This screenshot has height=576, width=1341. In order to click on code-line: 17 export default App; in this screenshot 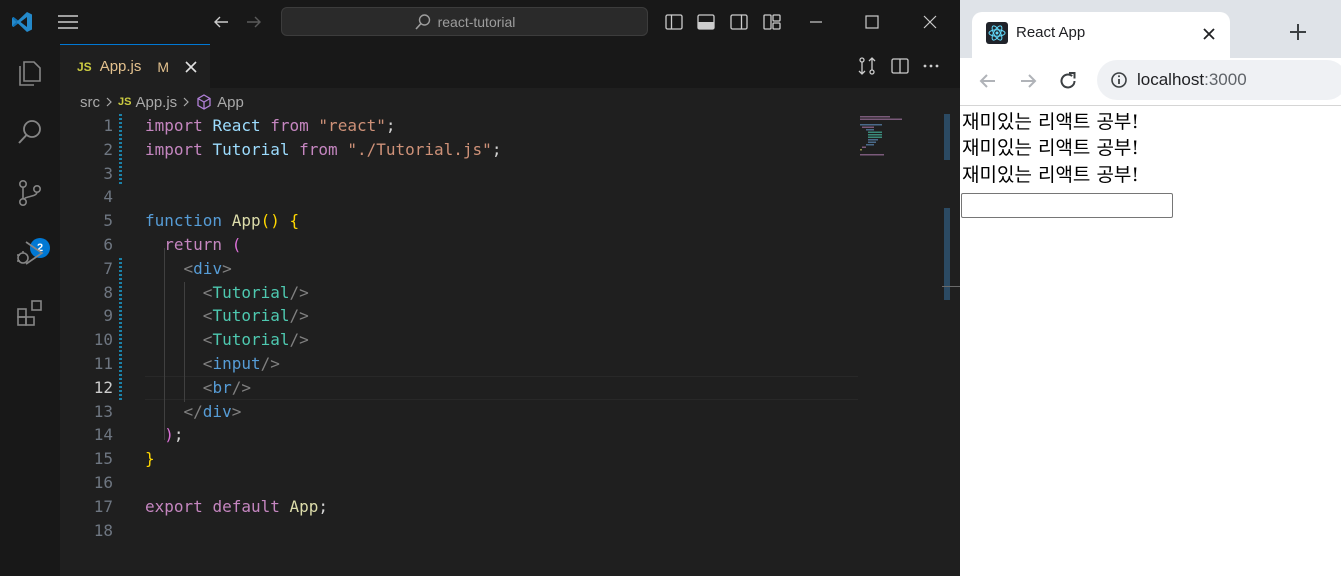, I will do `click(459, 507)`.